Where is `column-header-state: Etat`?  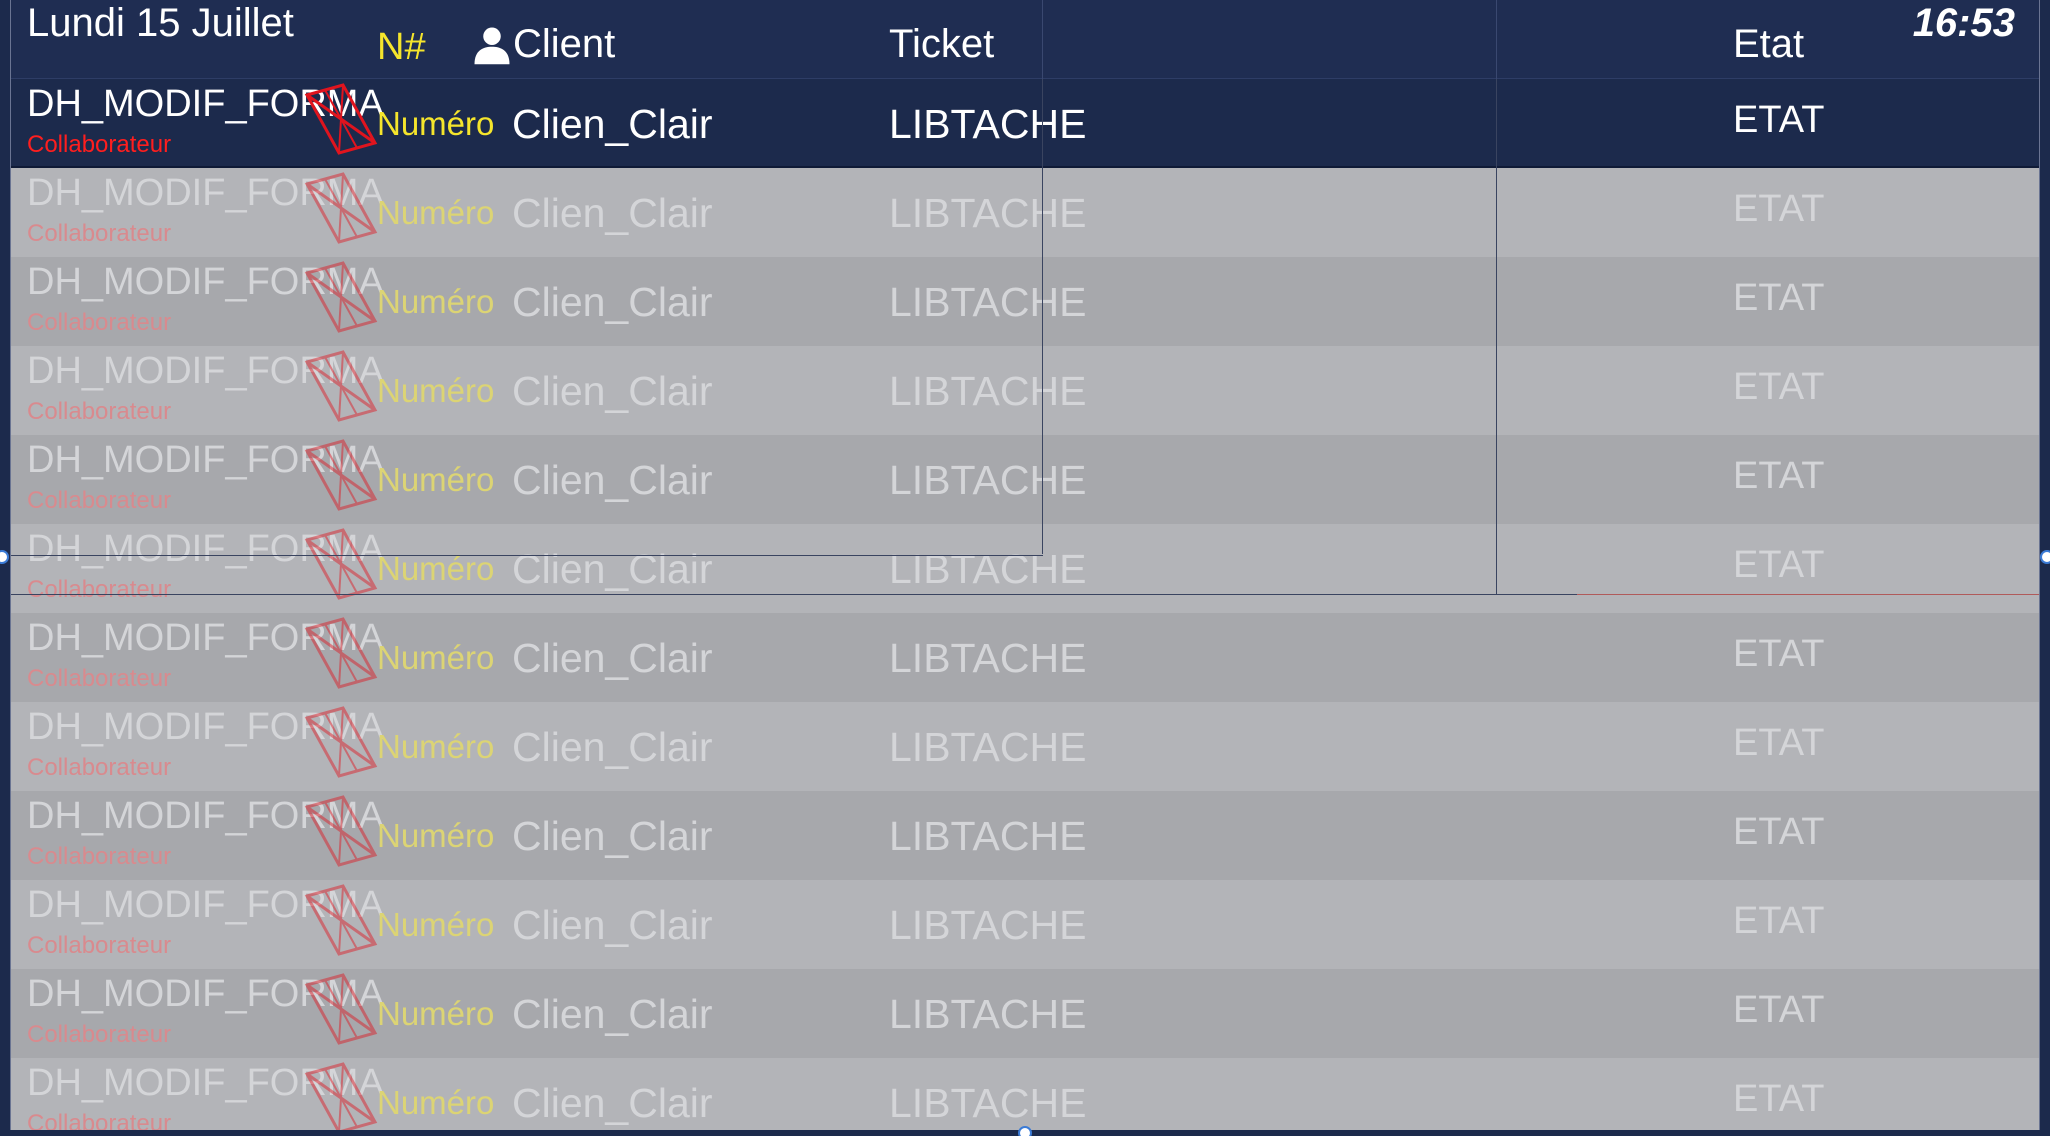
column-header-state: Etat is located at coordinates (1768, 44).